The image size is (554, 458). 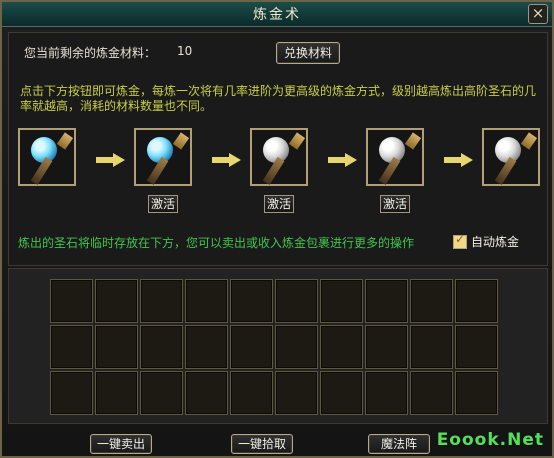 I want to click on close-icon: ×, so click(x=538, y=14).